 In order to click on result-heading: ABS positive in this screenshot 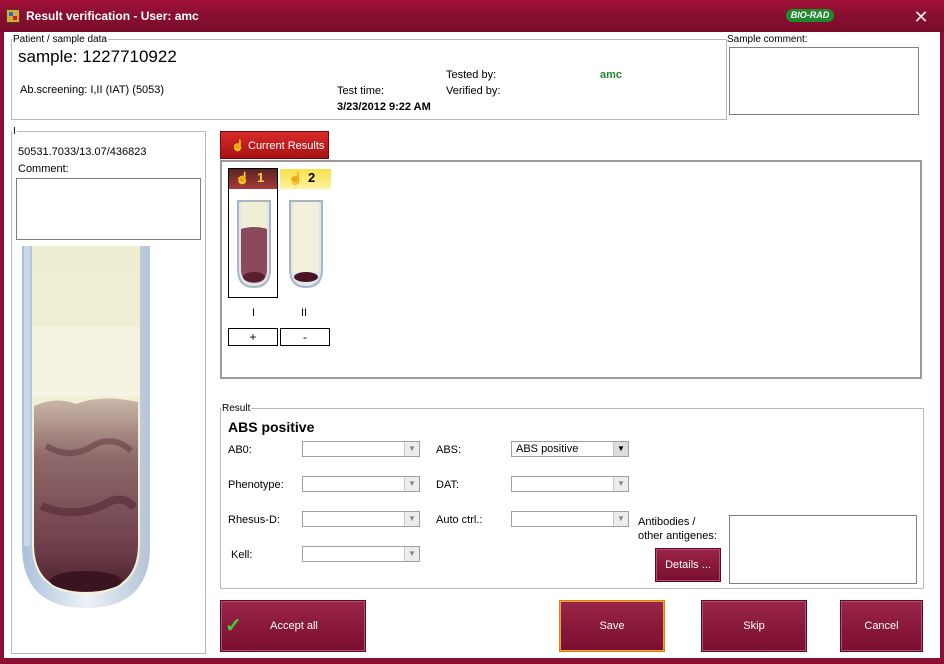, I will do `click(271, 427)`.